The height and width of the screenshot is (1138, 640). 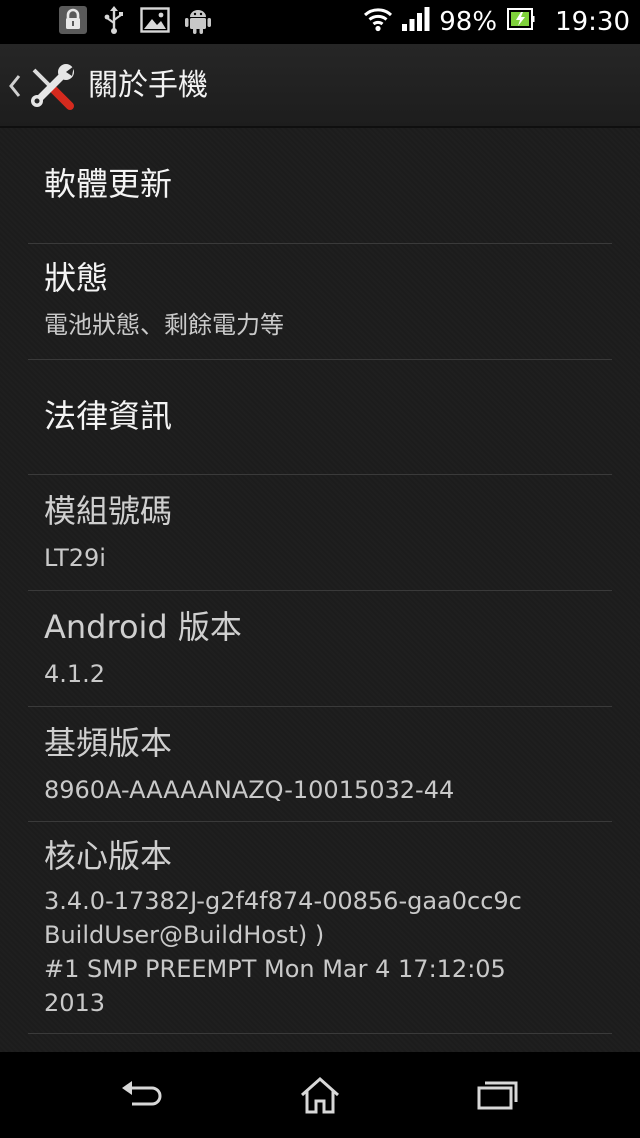 I want to click on list-item-title: Android 版本, so click(x=143, y=627).